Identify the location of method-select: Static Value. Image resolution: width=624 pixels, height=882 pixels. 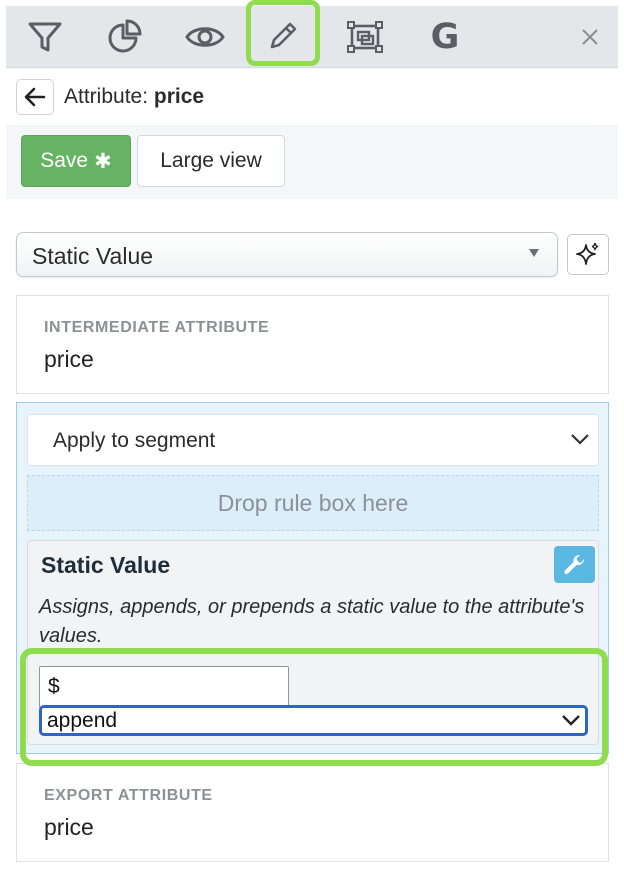
(287, 254).